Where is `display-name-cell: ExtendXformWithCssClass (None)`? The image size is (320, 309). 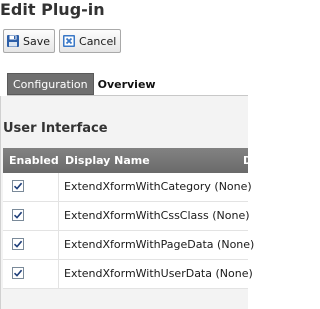 display-name-cell: ExtendXformWithCssClass (None) is located at coordinates (157, 215).